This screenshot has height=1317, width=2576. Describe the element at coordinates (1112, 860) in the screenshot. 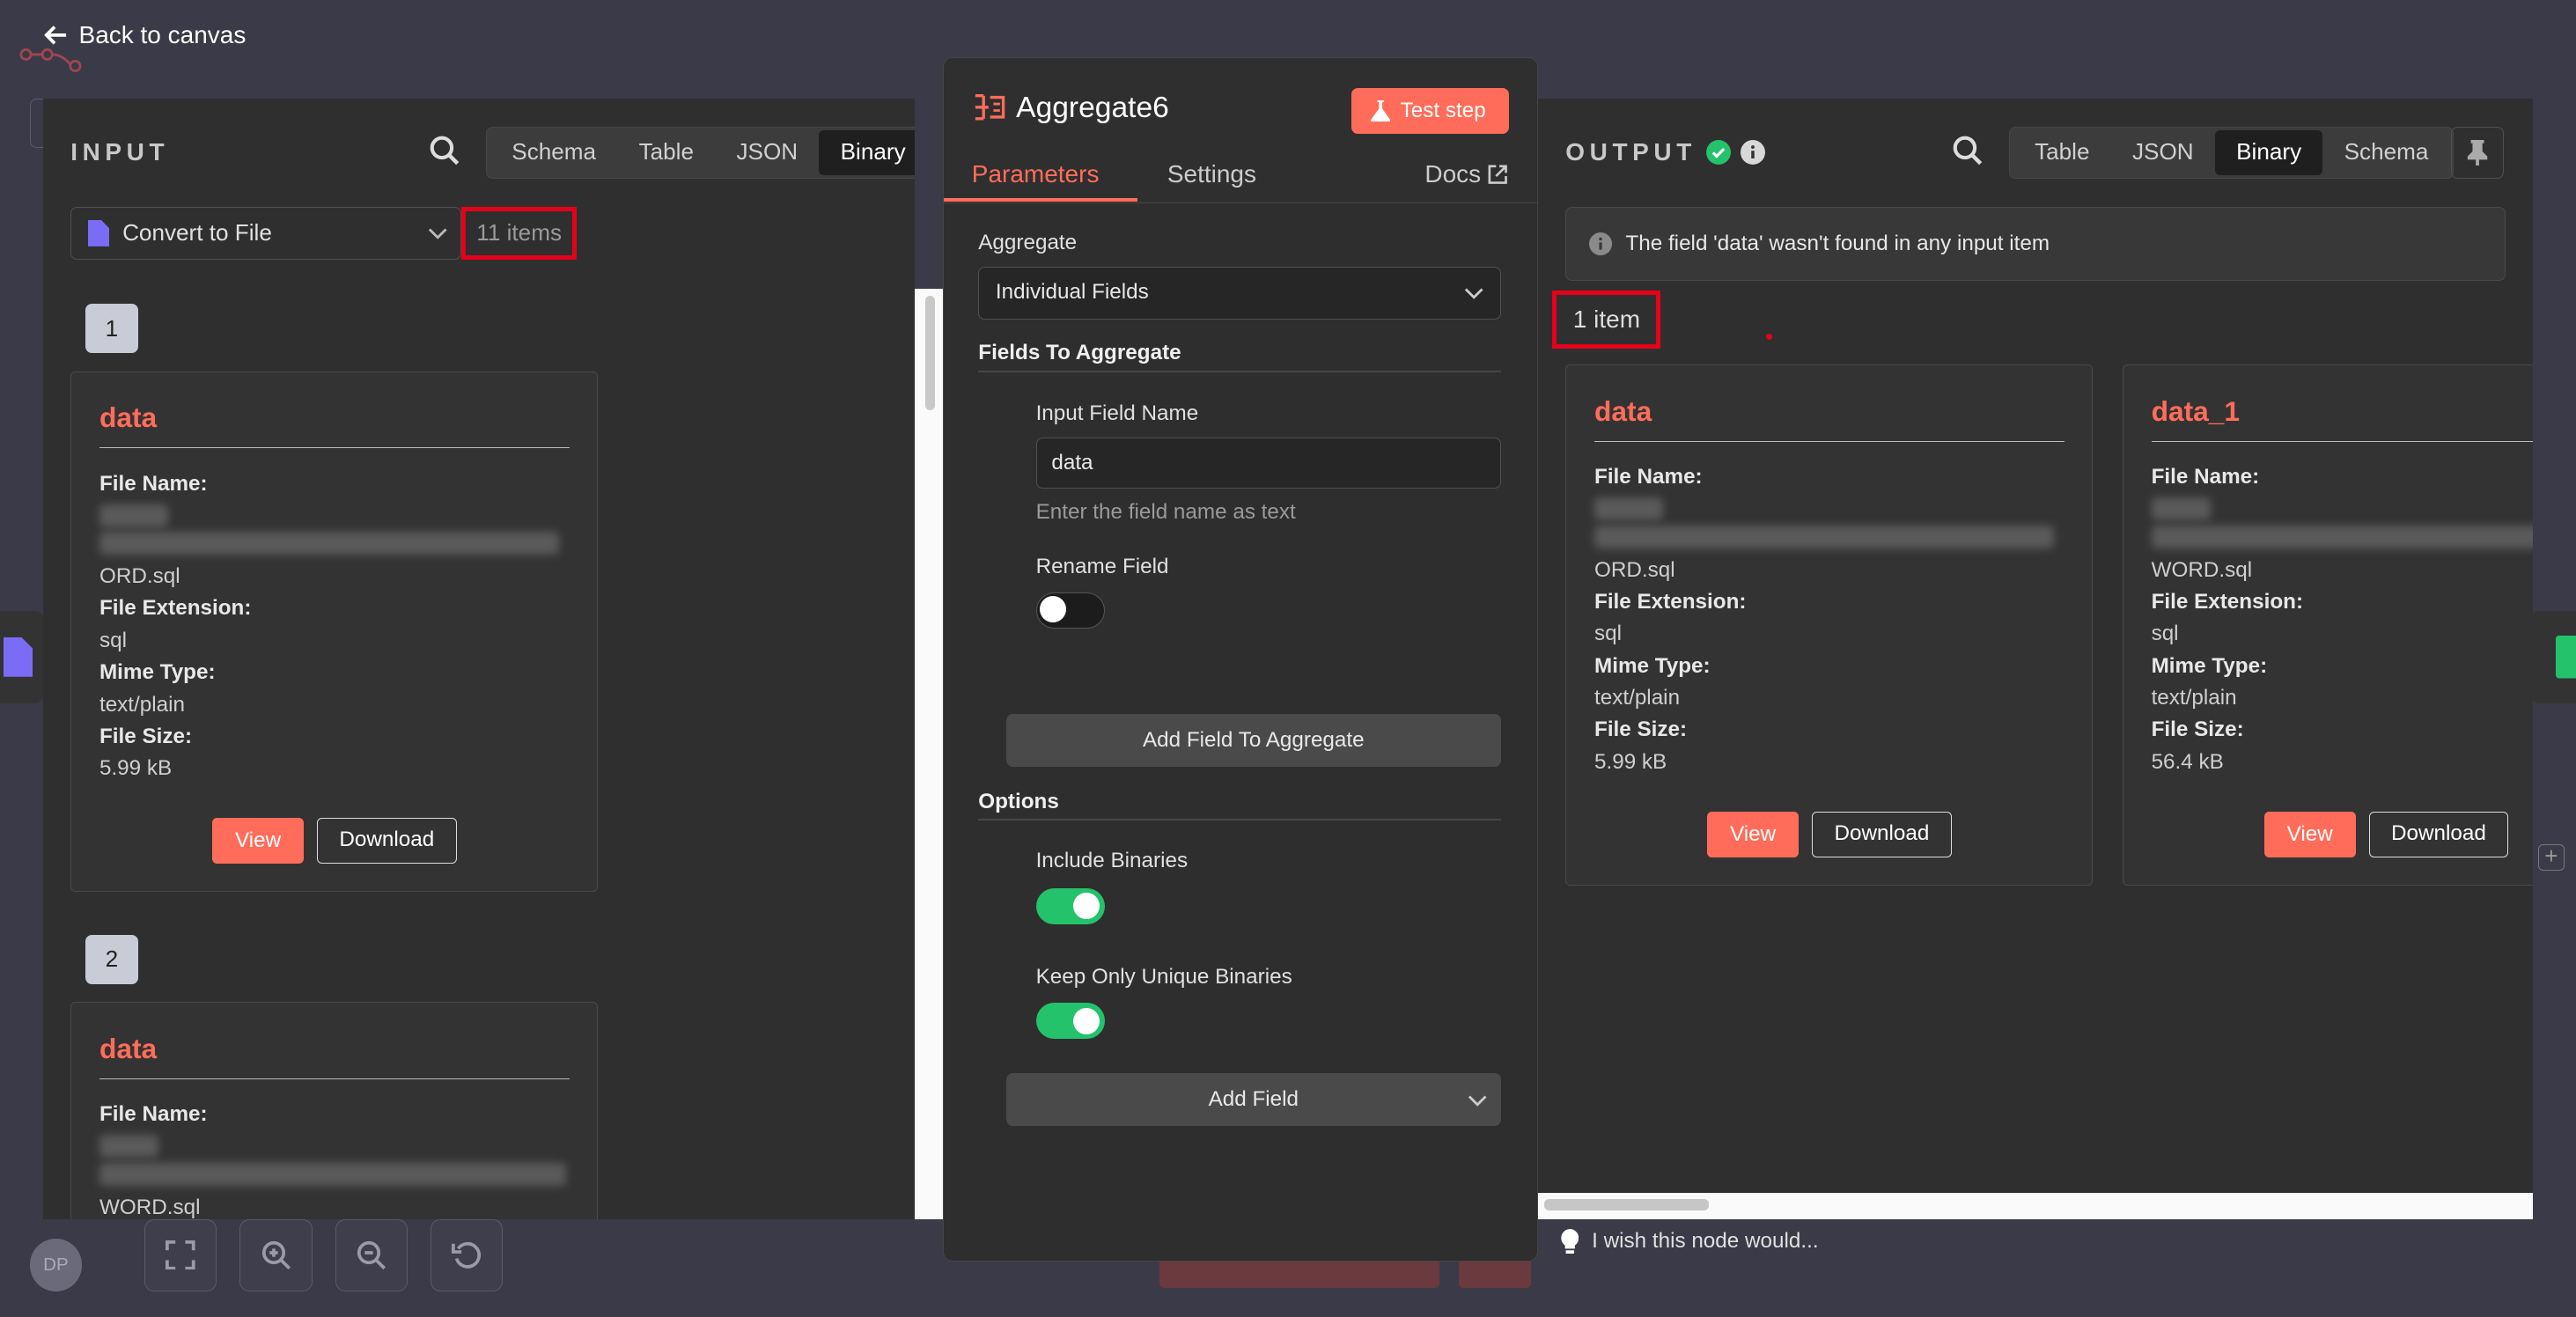

I see `include-binaries-label: Include Binaries` at that location.